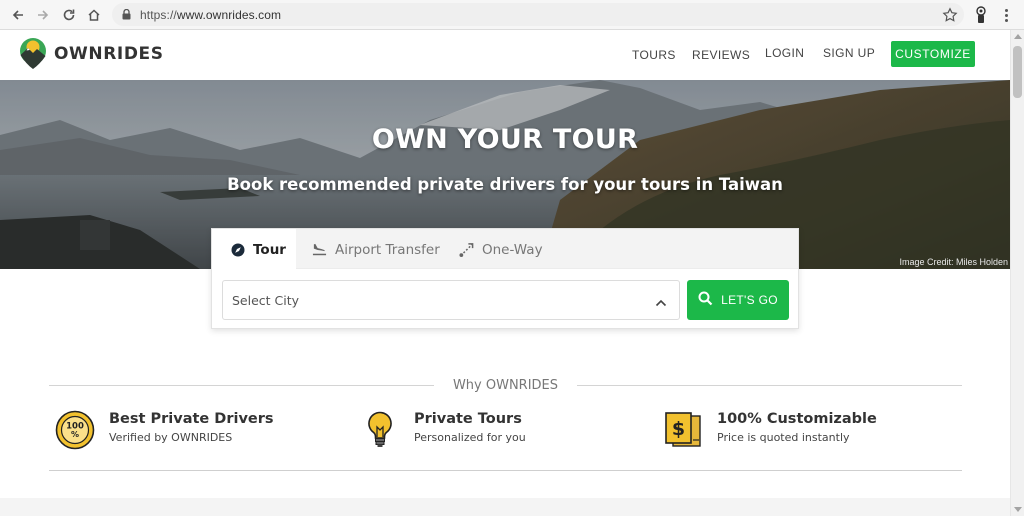 The height and width of the screenshot is (516, 1024). I want to click on nav-login-link: LOGIN, so click(784, 53).